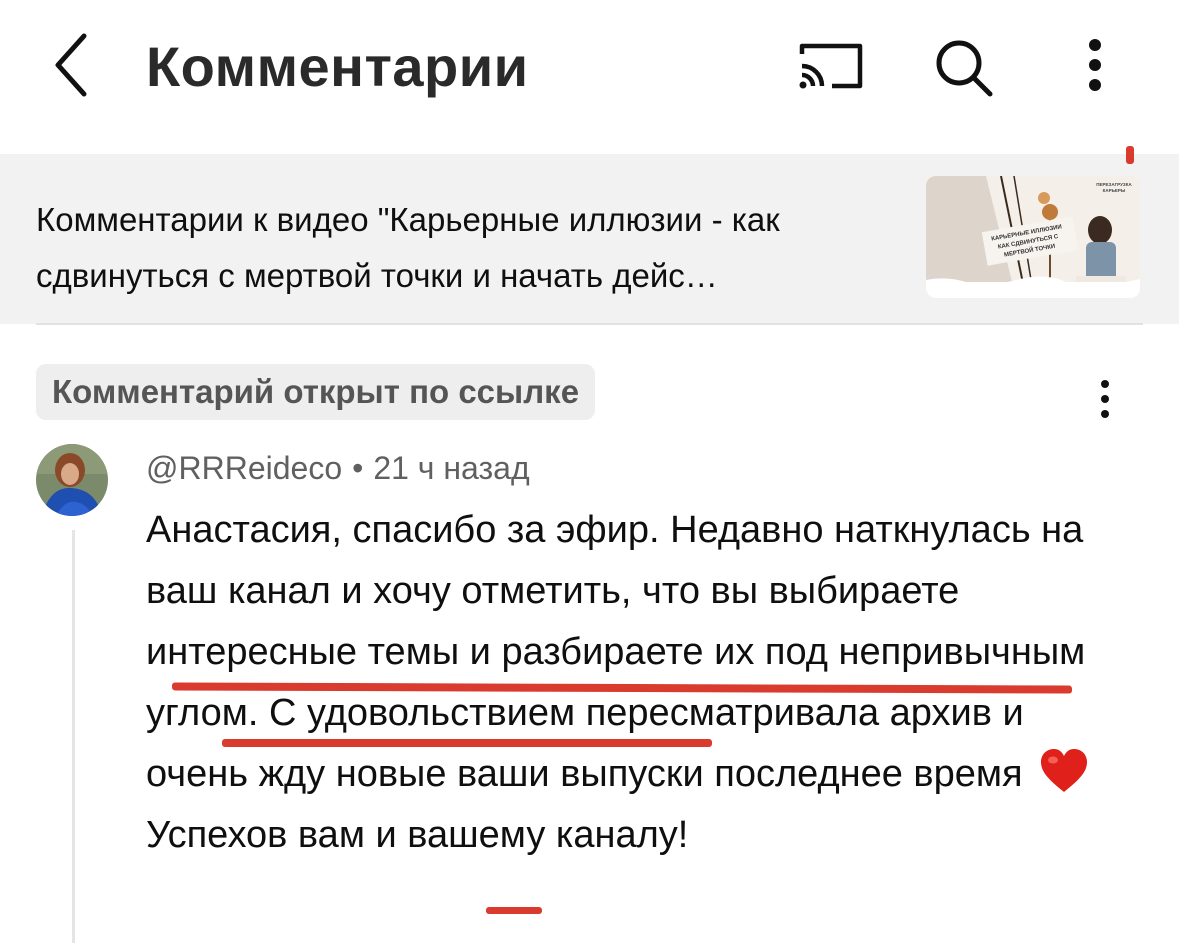 This screenshot has height=943, width=1179. What do you see at coordinates (73, 736) in the screenshot?
I see `thread-line` at bounding box center [73, 736].